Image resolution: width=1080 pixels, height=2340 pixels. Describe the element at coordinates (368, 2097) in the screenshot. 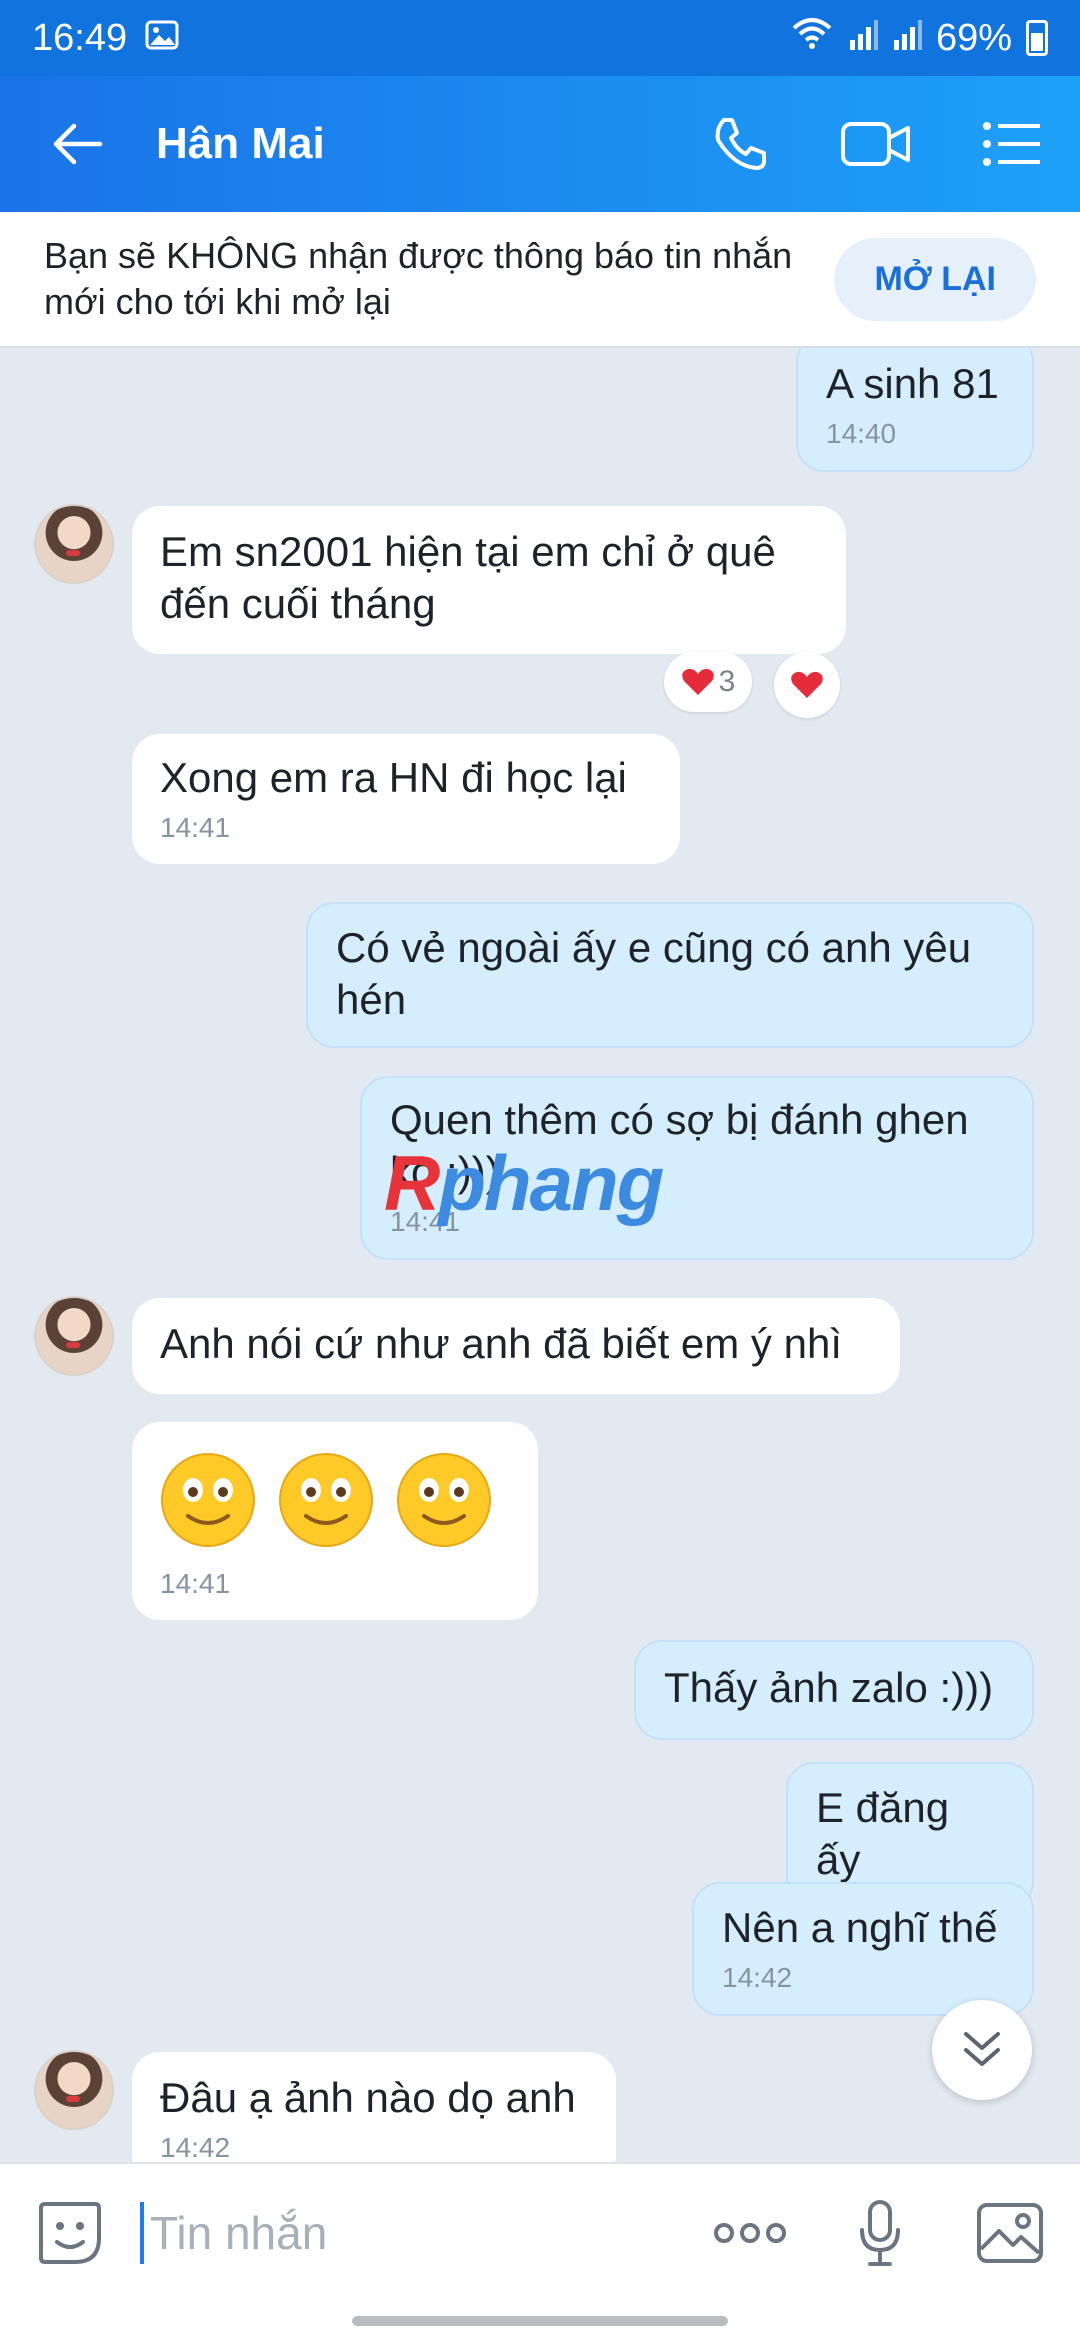

I see `message-text: Đâu ạ ảnh nào dọ anh` at that location.